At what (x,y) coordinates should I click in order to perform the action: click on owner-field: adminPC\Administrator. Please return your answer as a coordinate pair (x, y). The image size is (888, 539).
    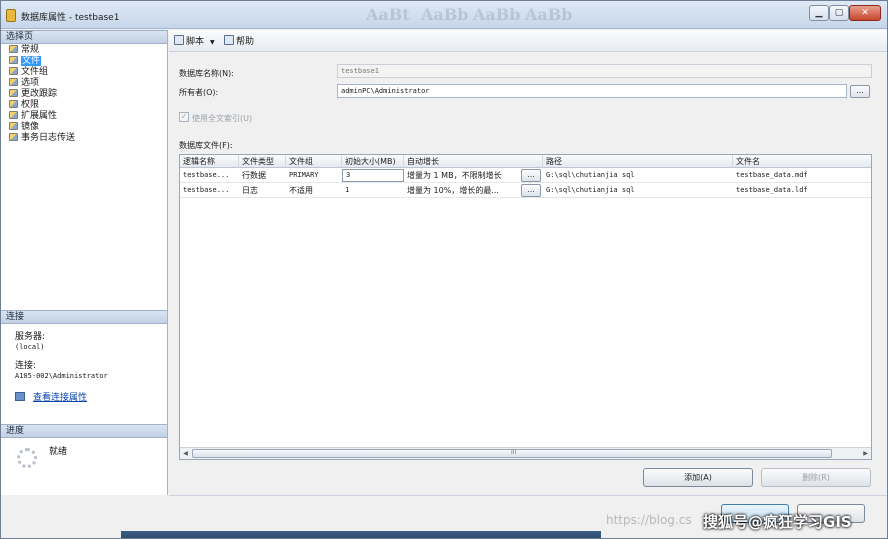
    Looking at the image, I should click on (592, 91).